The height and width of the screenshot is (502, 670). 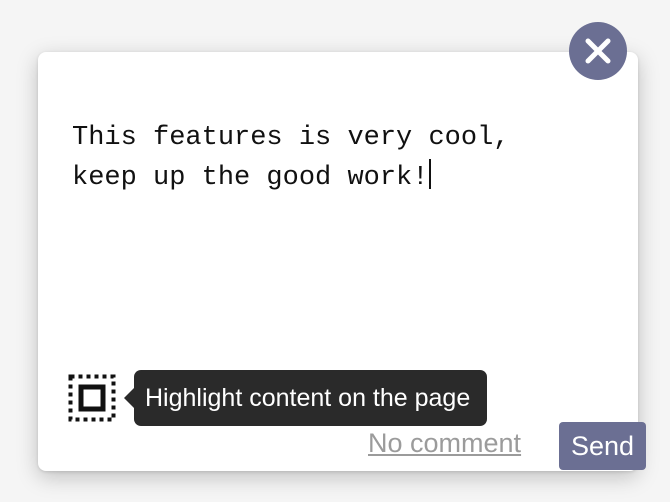 What do you see at coordinates (129, 398) in the screenshot?
I see `tooltip-arrow` at bounding box center [129, 398].